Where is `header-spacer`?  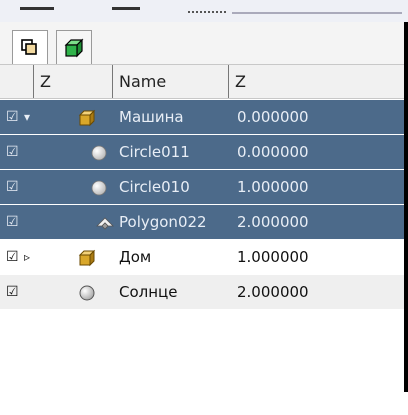
header-spacer is located at coordinates (17, 81).